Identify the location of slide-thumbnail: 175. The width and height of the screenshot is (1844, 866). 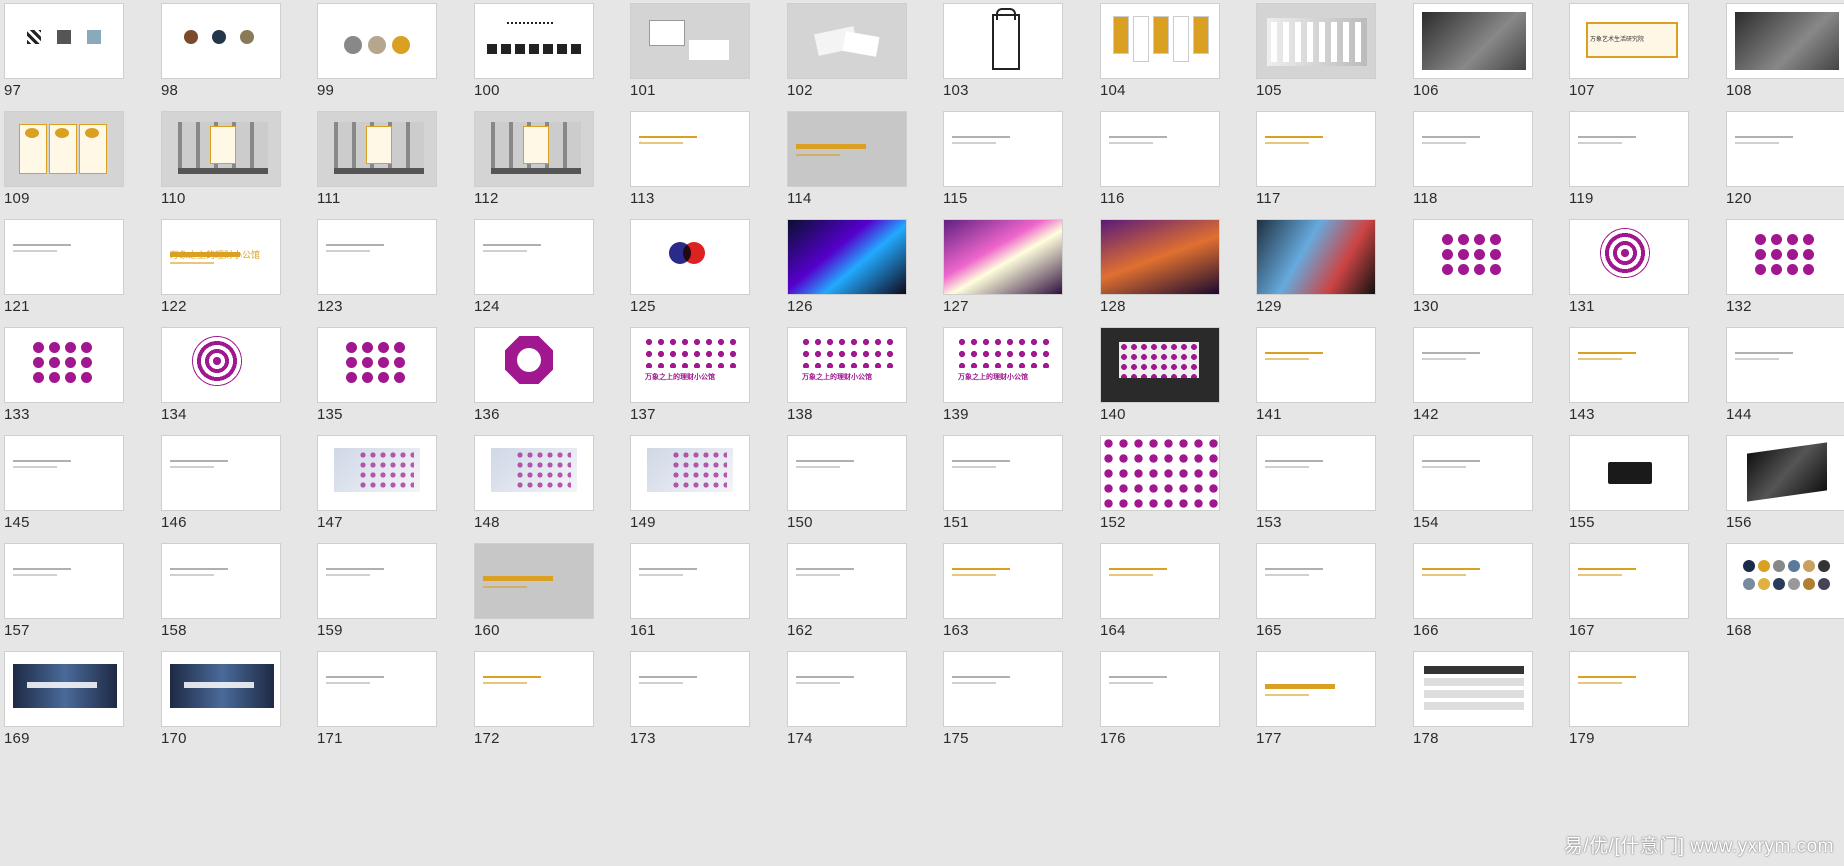
(1017, 711).